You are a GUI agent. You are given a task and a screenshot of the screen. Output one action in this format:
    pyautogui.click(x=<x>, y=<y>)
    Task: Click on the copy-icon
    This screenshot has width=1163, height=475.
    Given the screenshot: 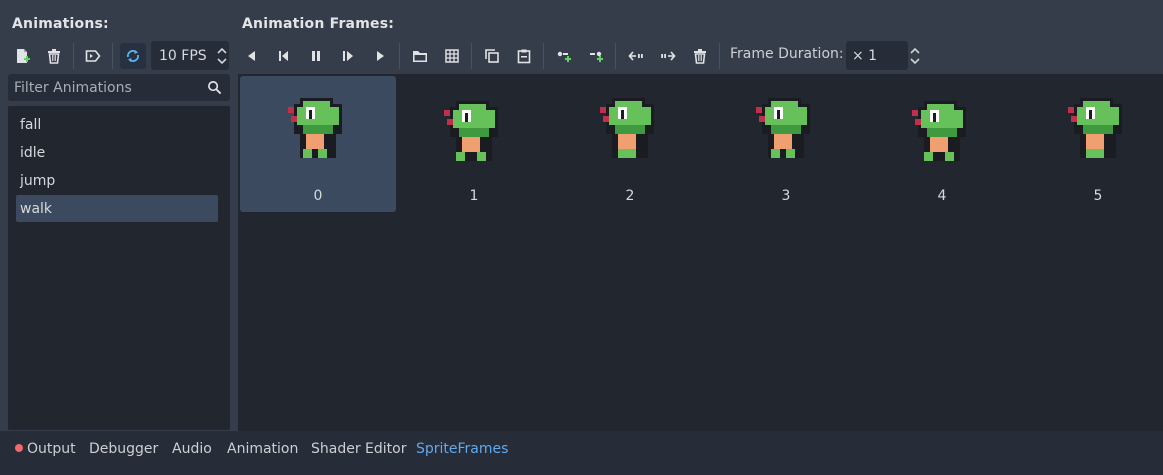 What is the action you would take?
    pyautogui.click(x=492, y=56)
    